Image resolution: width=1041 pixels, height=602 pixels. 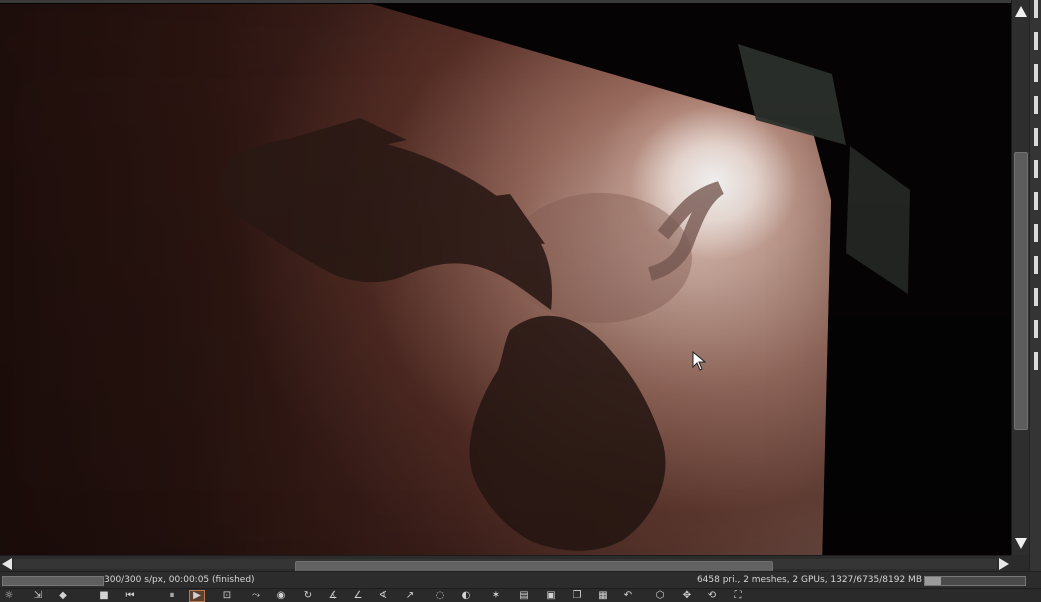 I want to click on render-progress-bar, so click(x=53, y=581).